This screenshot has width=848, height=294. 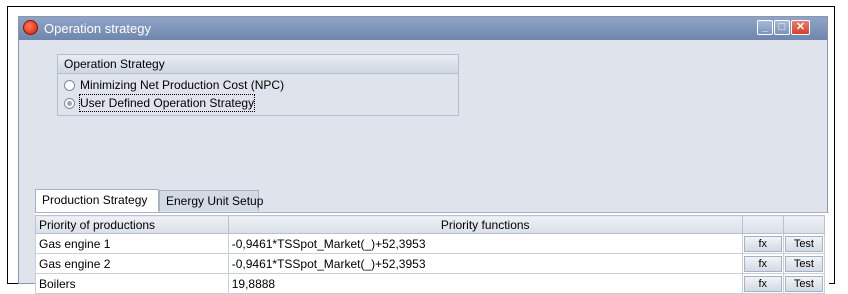 What do you see at coordinates (804, 224) in the screenshot?
I see `column-header-test` at bounding box center [804, 224].